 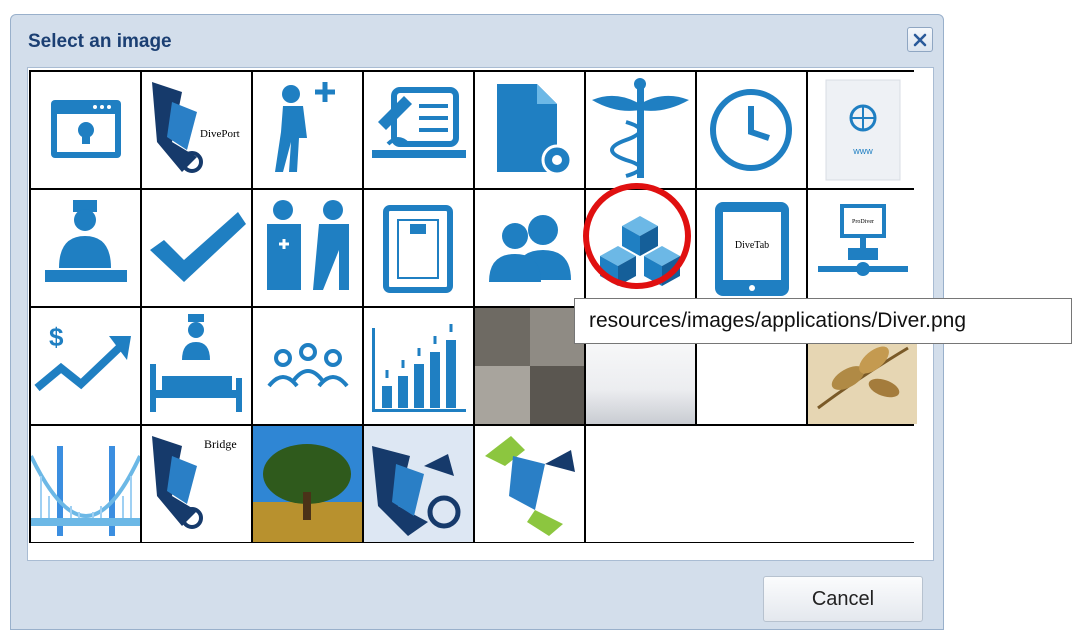 I want to click on image-tile-document-sign, so click(x=418, y=130).